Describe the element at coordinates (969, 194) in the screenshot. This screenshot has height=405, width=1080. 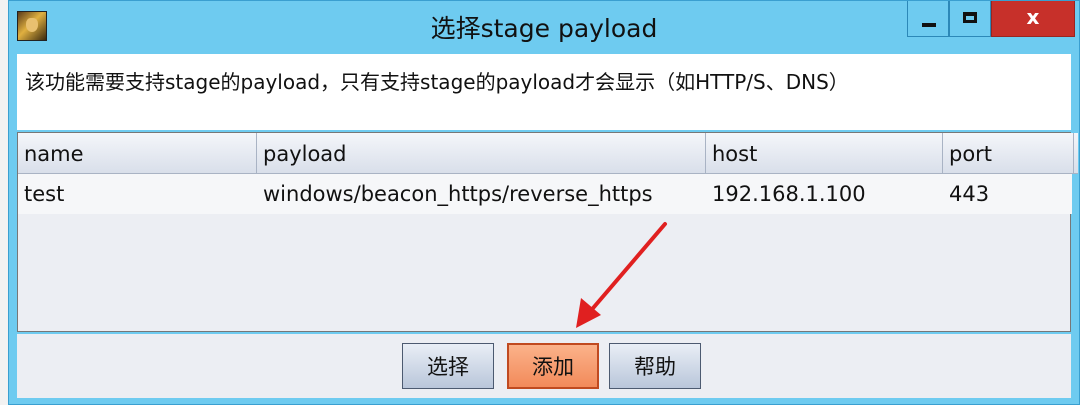
I see `cell-port: 443` at that location.